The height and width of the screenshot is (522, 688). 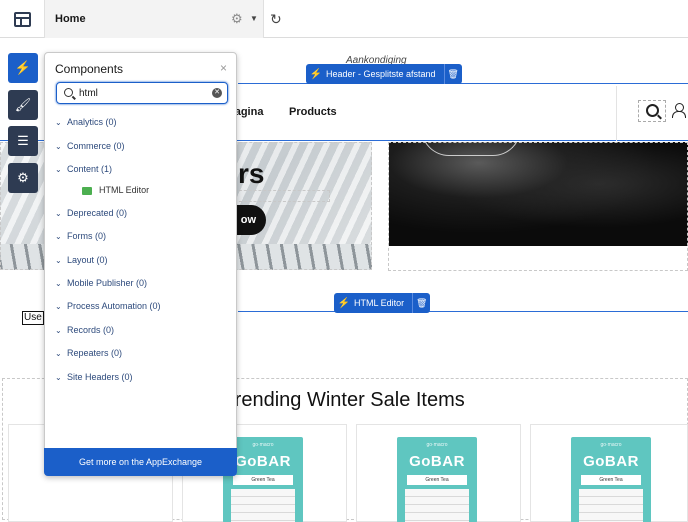 I want to click on rail-theme-button: 🖌, so click(x=23, y=105).